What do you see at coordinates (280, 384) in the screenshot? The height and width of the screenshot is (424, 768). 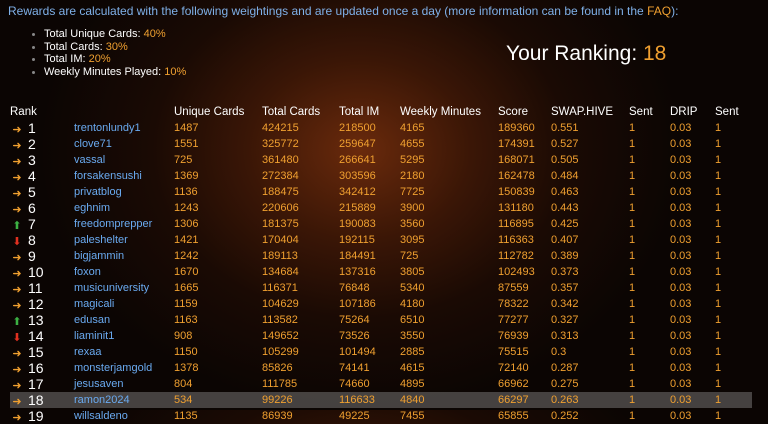 I see `total-cards: 111785` at bounding box center [280, 384].